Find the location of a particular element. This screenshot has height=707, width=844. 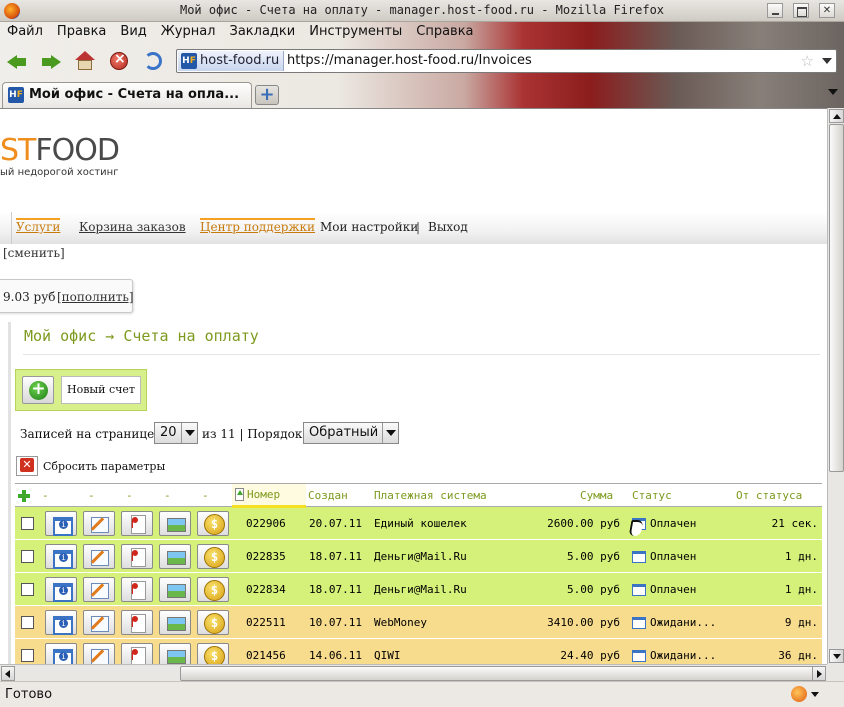

reset-filters-label: Сбросить параметры is located at coordinates (104, 466).